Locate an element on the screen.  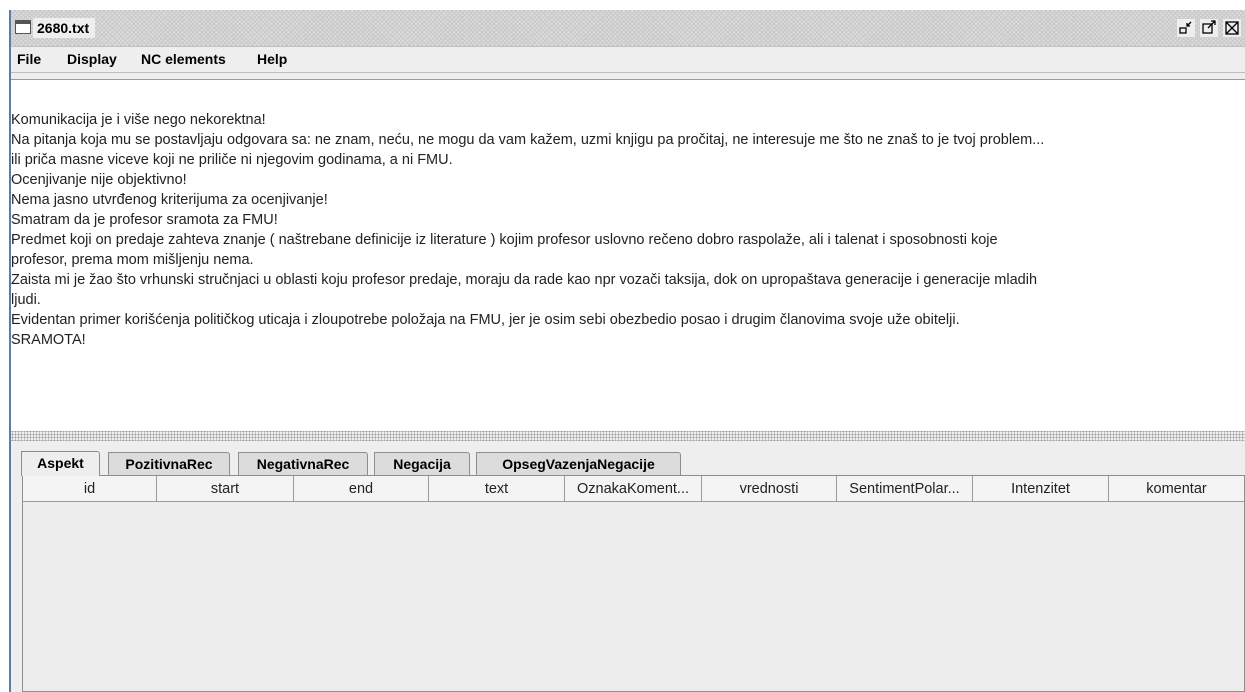
iconify-icon is located at coordinates (1185, 27).